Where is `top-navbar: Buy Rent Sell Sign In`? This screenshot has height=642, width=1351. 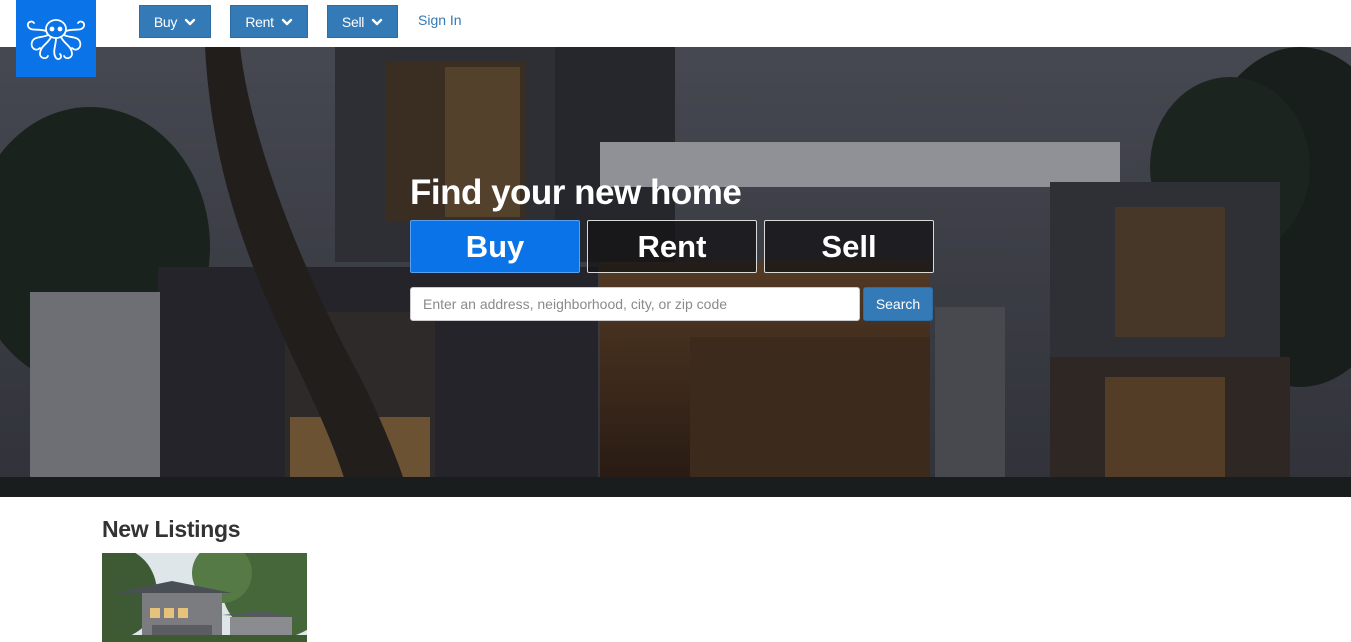 top-navbar: Buy Rent Sell Sign In is located at coordinates (675, 38).